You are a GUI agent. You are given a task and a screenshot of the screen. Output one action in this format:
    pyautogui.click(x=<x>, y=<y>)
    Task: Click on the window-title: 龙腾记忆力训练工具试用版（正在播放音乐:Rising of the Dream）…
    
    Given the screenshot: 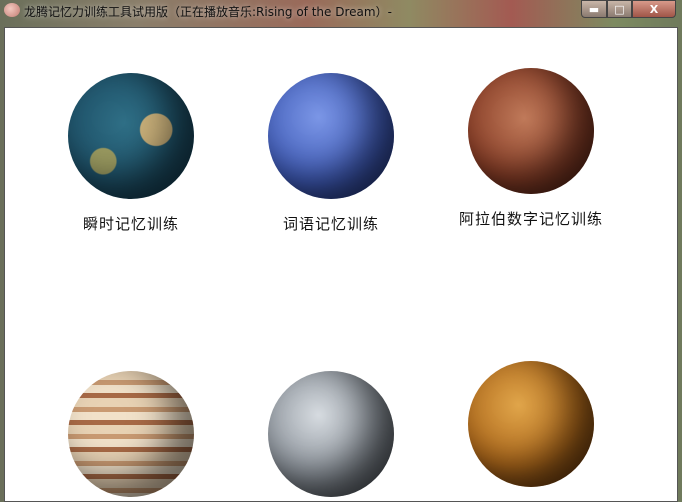 What is the action you would take?
    pyautogui.click(x=208, y=12)
    